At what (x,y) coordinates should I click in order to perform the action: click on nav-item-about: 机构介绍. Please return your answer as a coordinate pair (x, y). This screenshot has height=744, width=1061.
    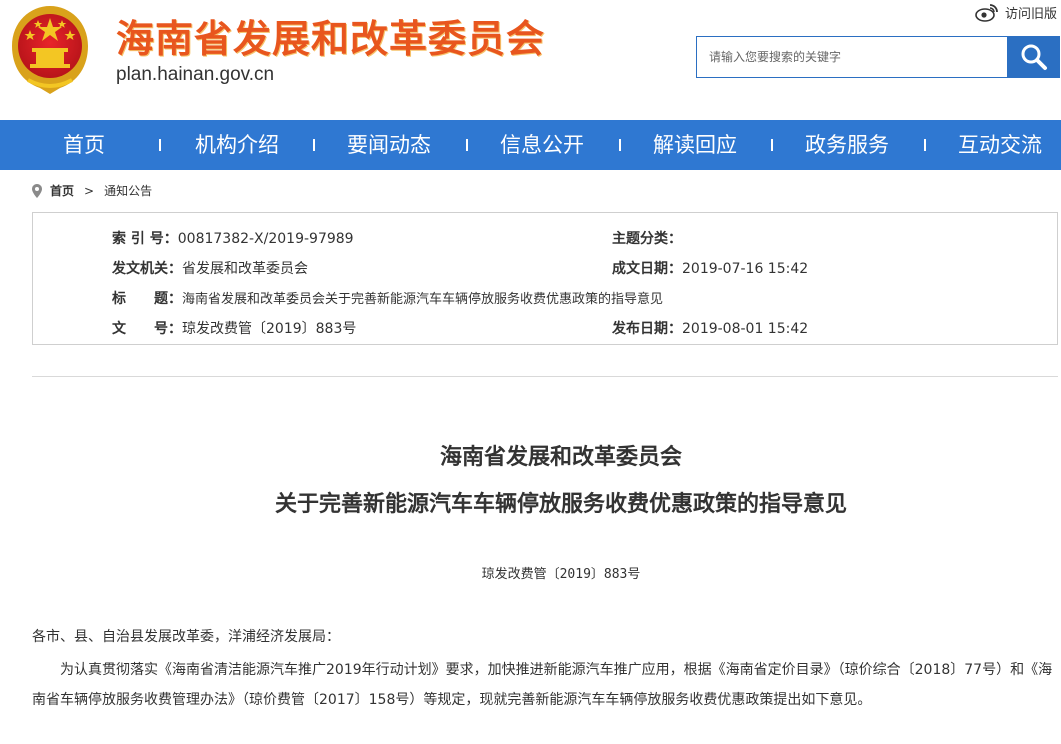
    Looking at the image, I should click on (237, 145).